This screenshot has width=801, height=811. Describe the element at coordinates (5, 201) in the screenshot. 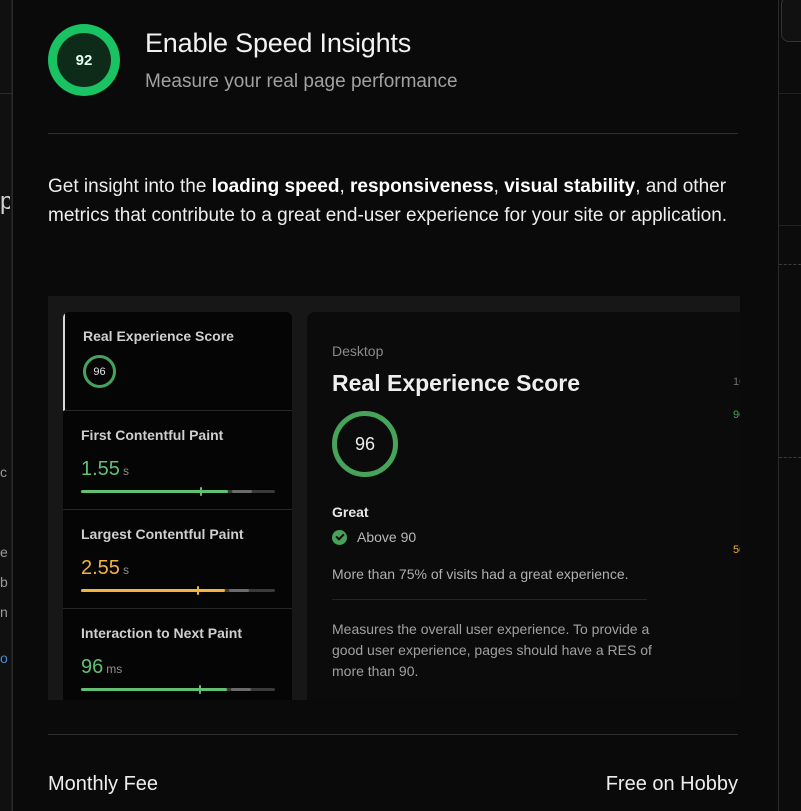

I see `background-text-fragment: p` at that location.